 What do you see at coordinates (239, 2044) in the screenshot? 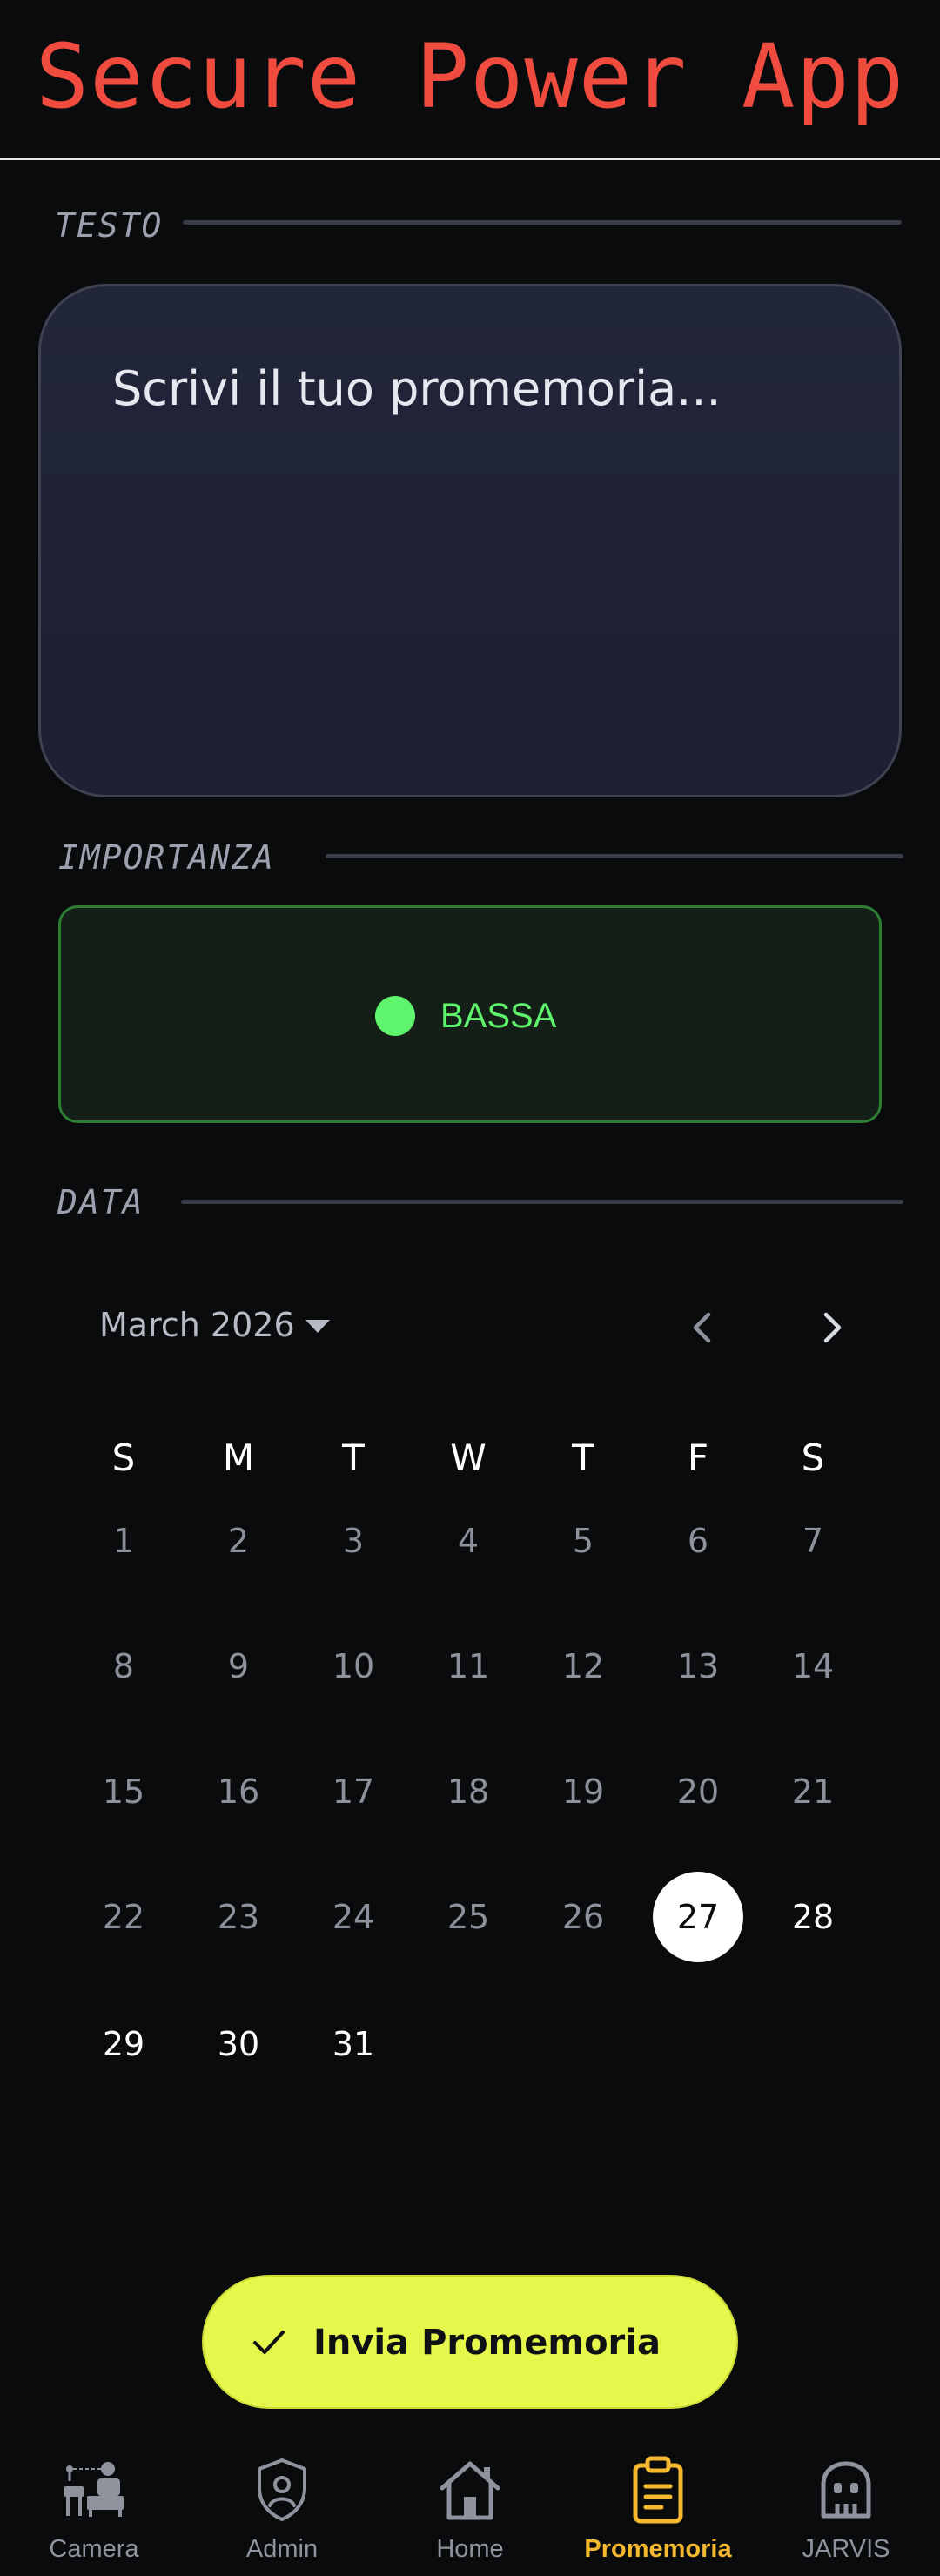
I see `calendar-day: 30` at bounding box center [239, 2044].